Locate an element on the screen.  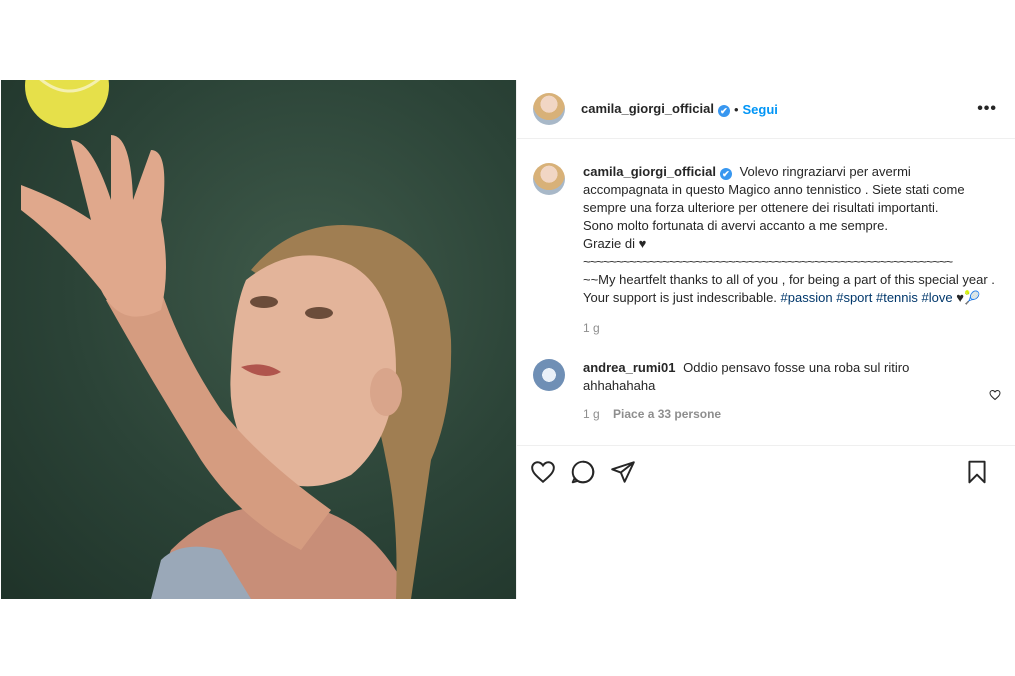
tennis-ball is located at coordinates (67, 104).